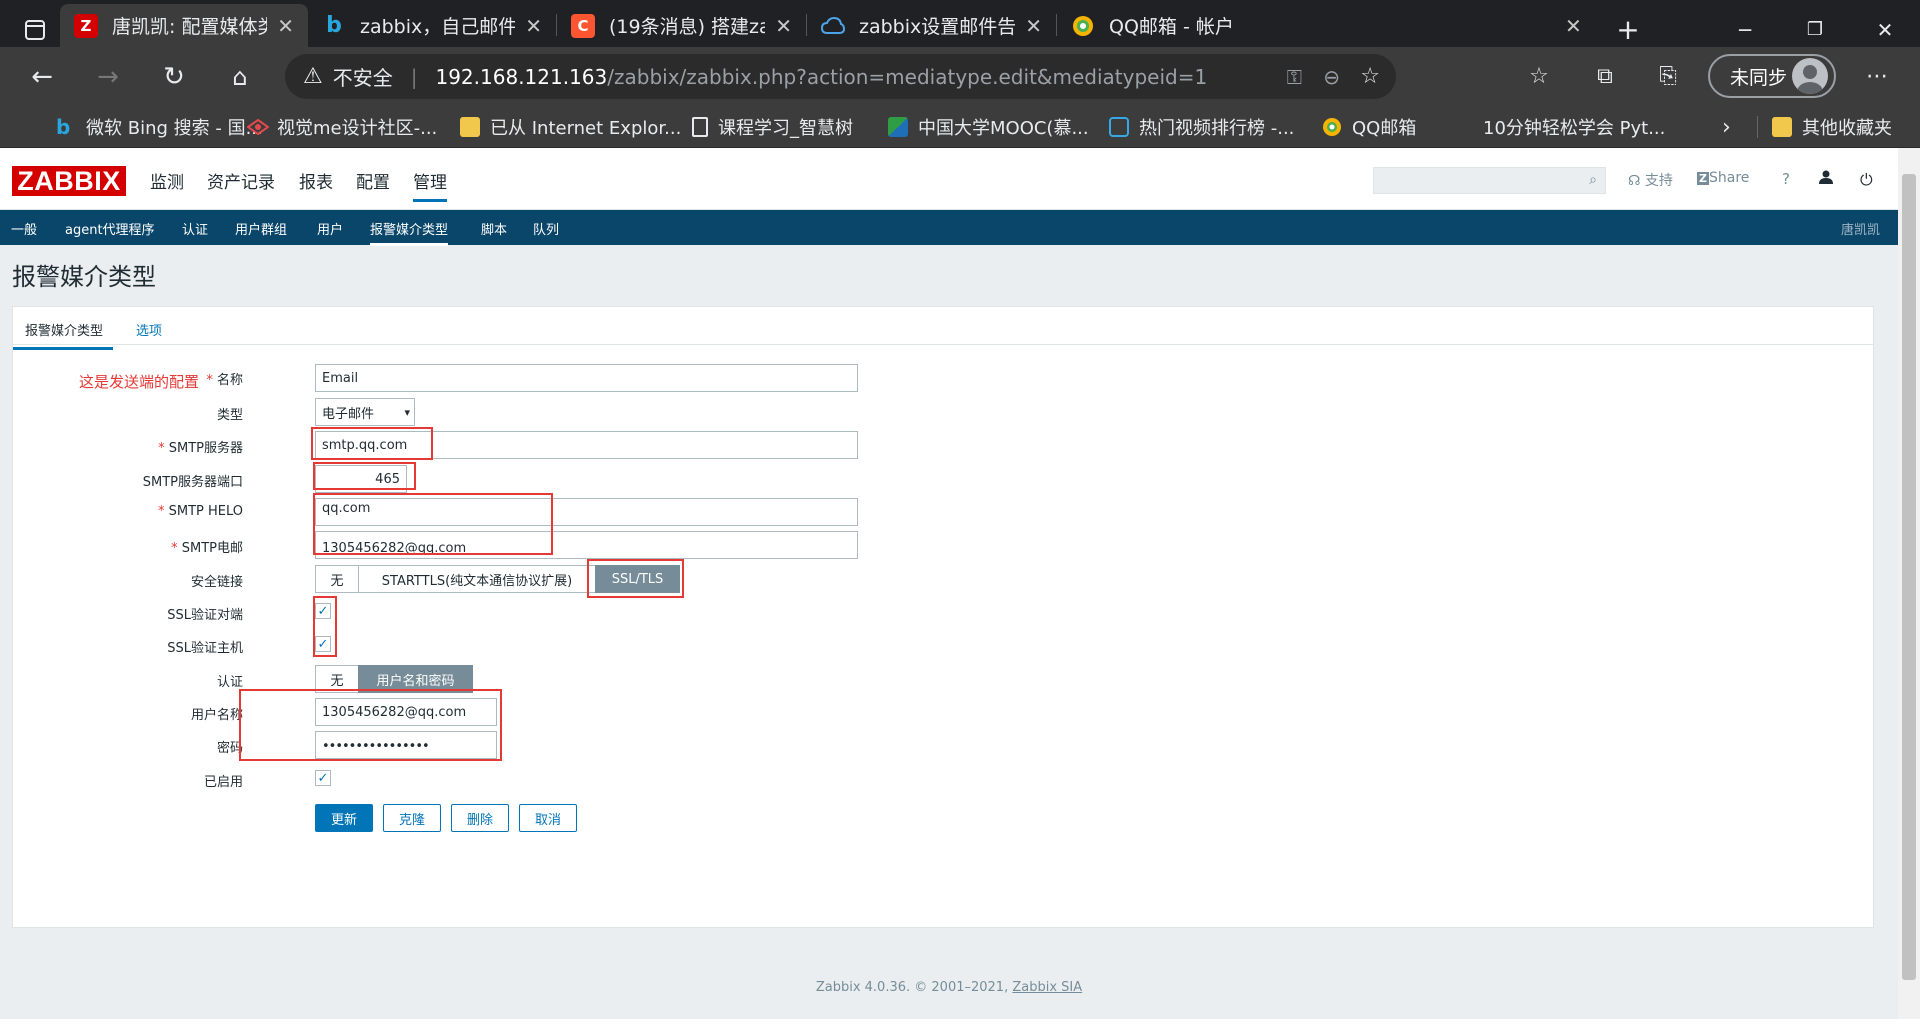  Describe the element at coordinates (216, 582) in the screenshot. I see `security-label: 安全链接` at that location.